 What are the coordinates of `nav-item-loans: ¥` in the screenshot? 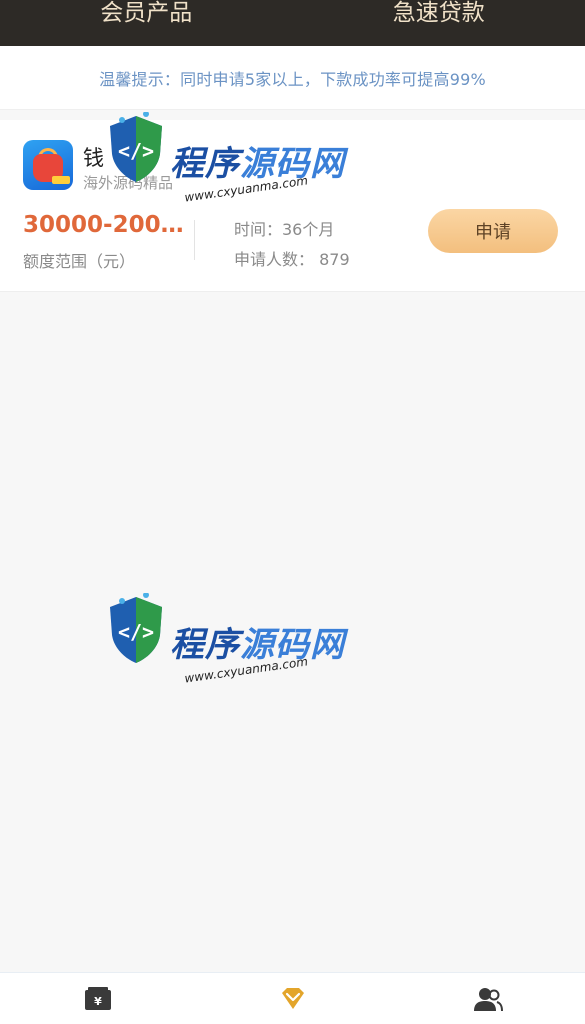 It's located at (97, 998).